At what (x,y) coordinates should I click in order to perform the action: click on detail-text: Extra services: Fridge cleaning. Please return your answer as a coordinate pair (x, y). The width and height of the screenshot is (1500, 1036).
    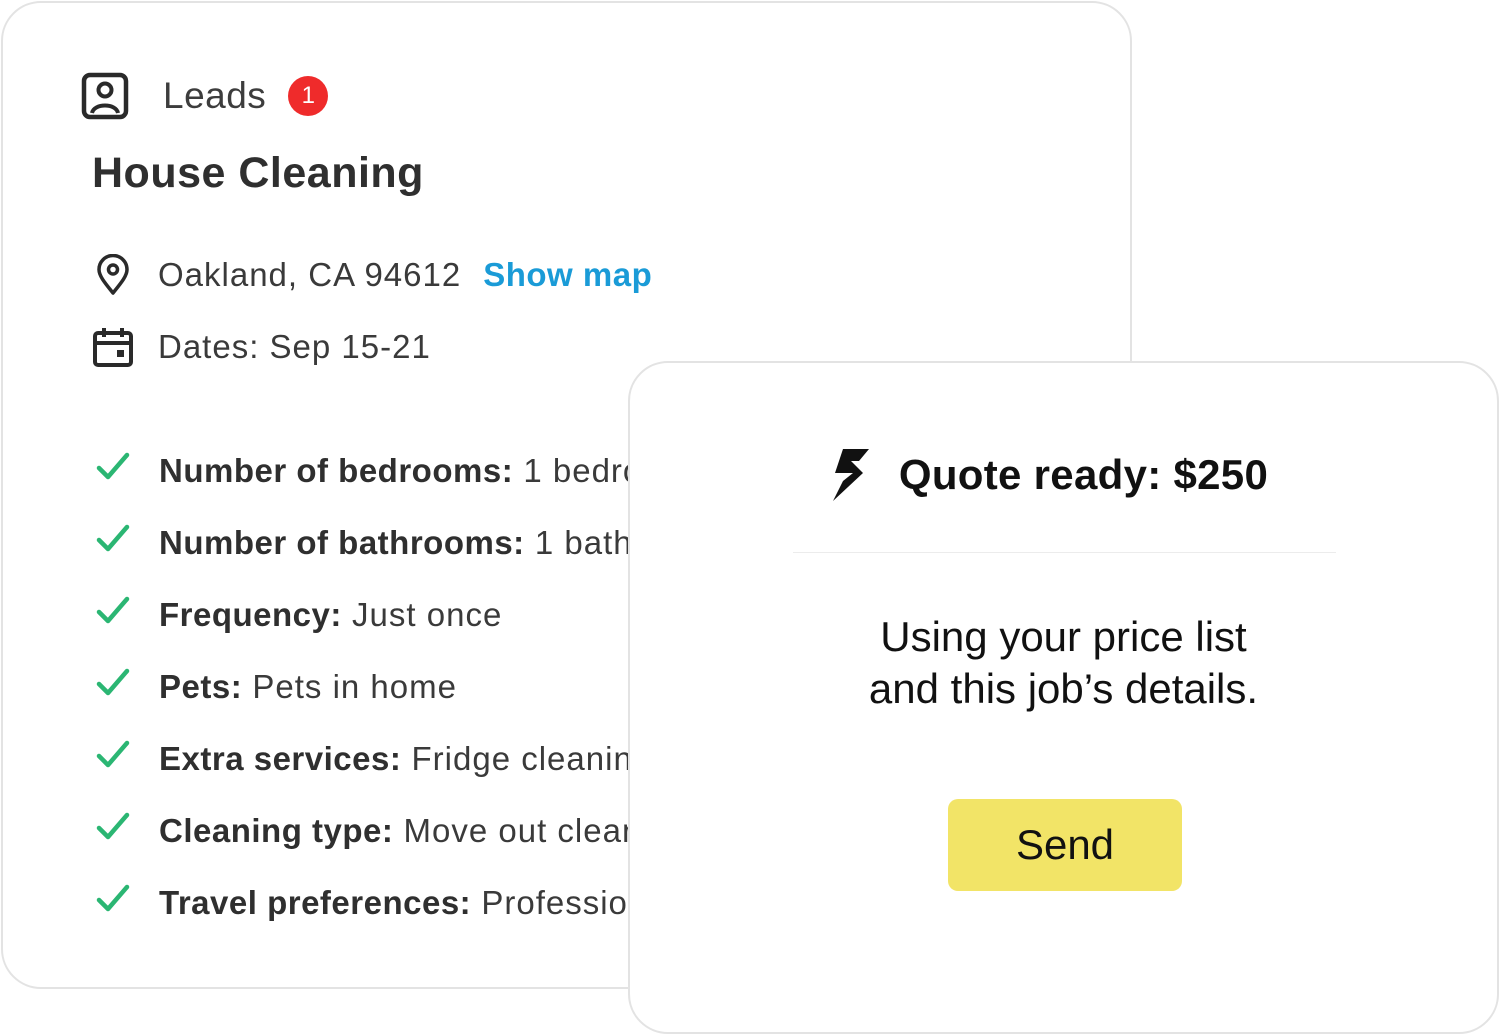
    Looking at the image, I should click on (405, 759).